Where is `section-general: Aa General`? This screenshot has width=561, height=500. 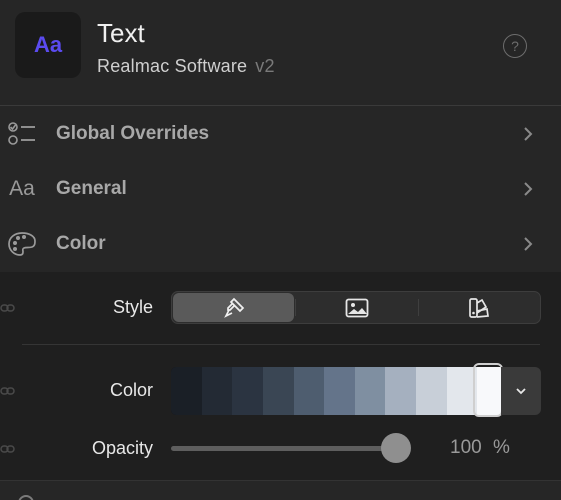
section-general: Aa General is located at coordinates (280, 189).